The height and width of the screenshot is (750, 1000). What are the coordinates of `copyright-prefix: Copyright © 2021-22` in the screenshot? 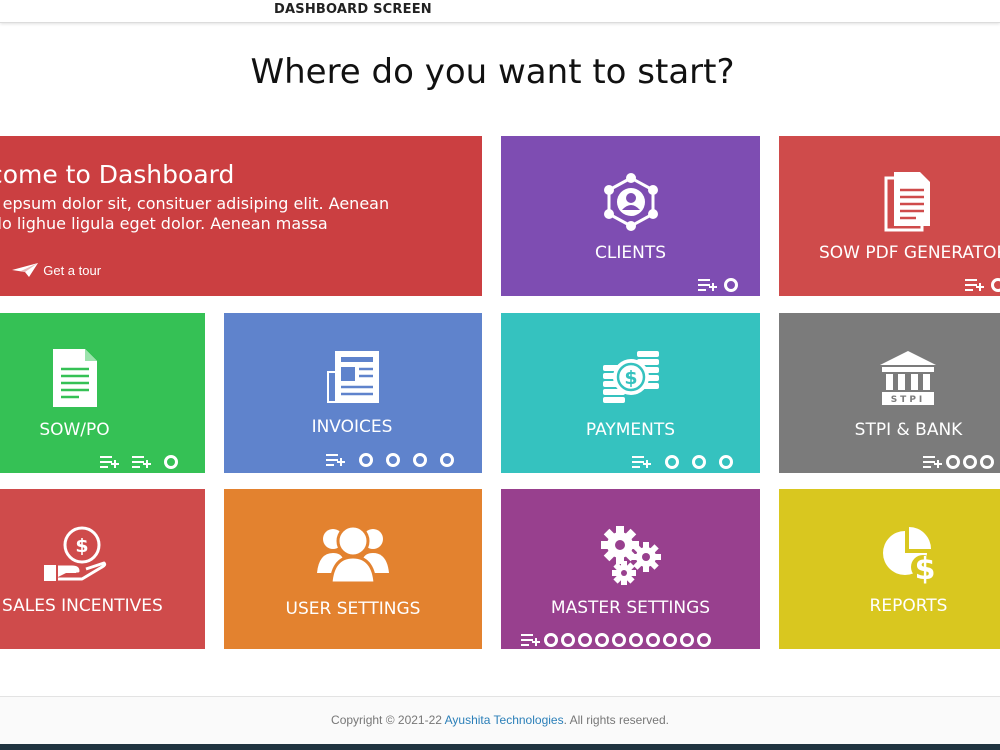 It's located at (388, 720).